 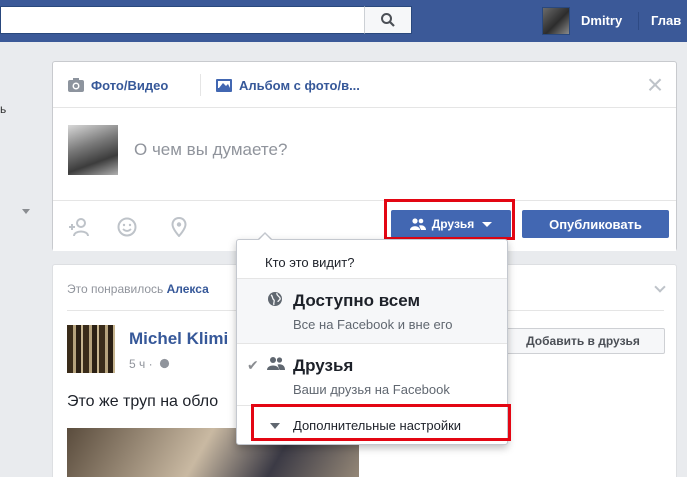 What do you see at coordinates (310, 262) in the screenshot?
I see `audience-menu-header: Кто это видит?` at bounding box center [310, 262].